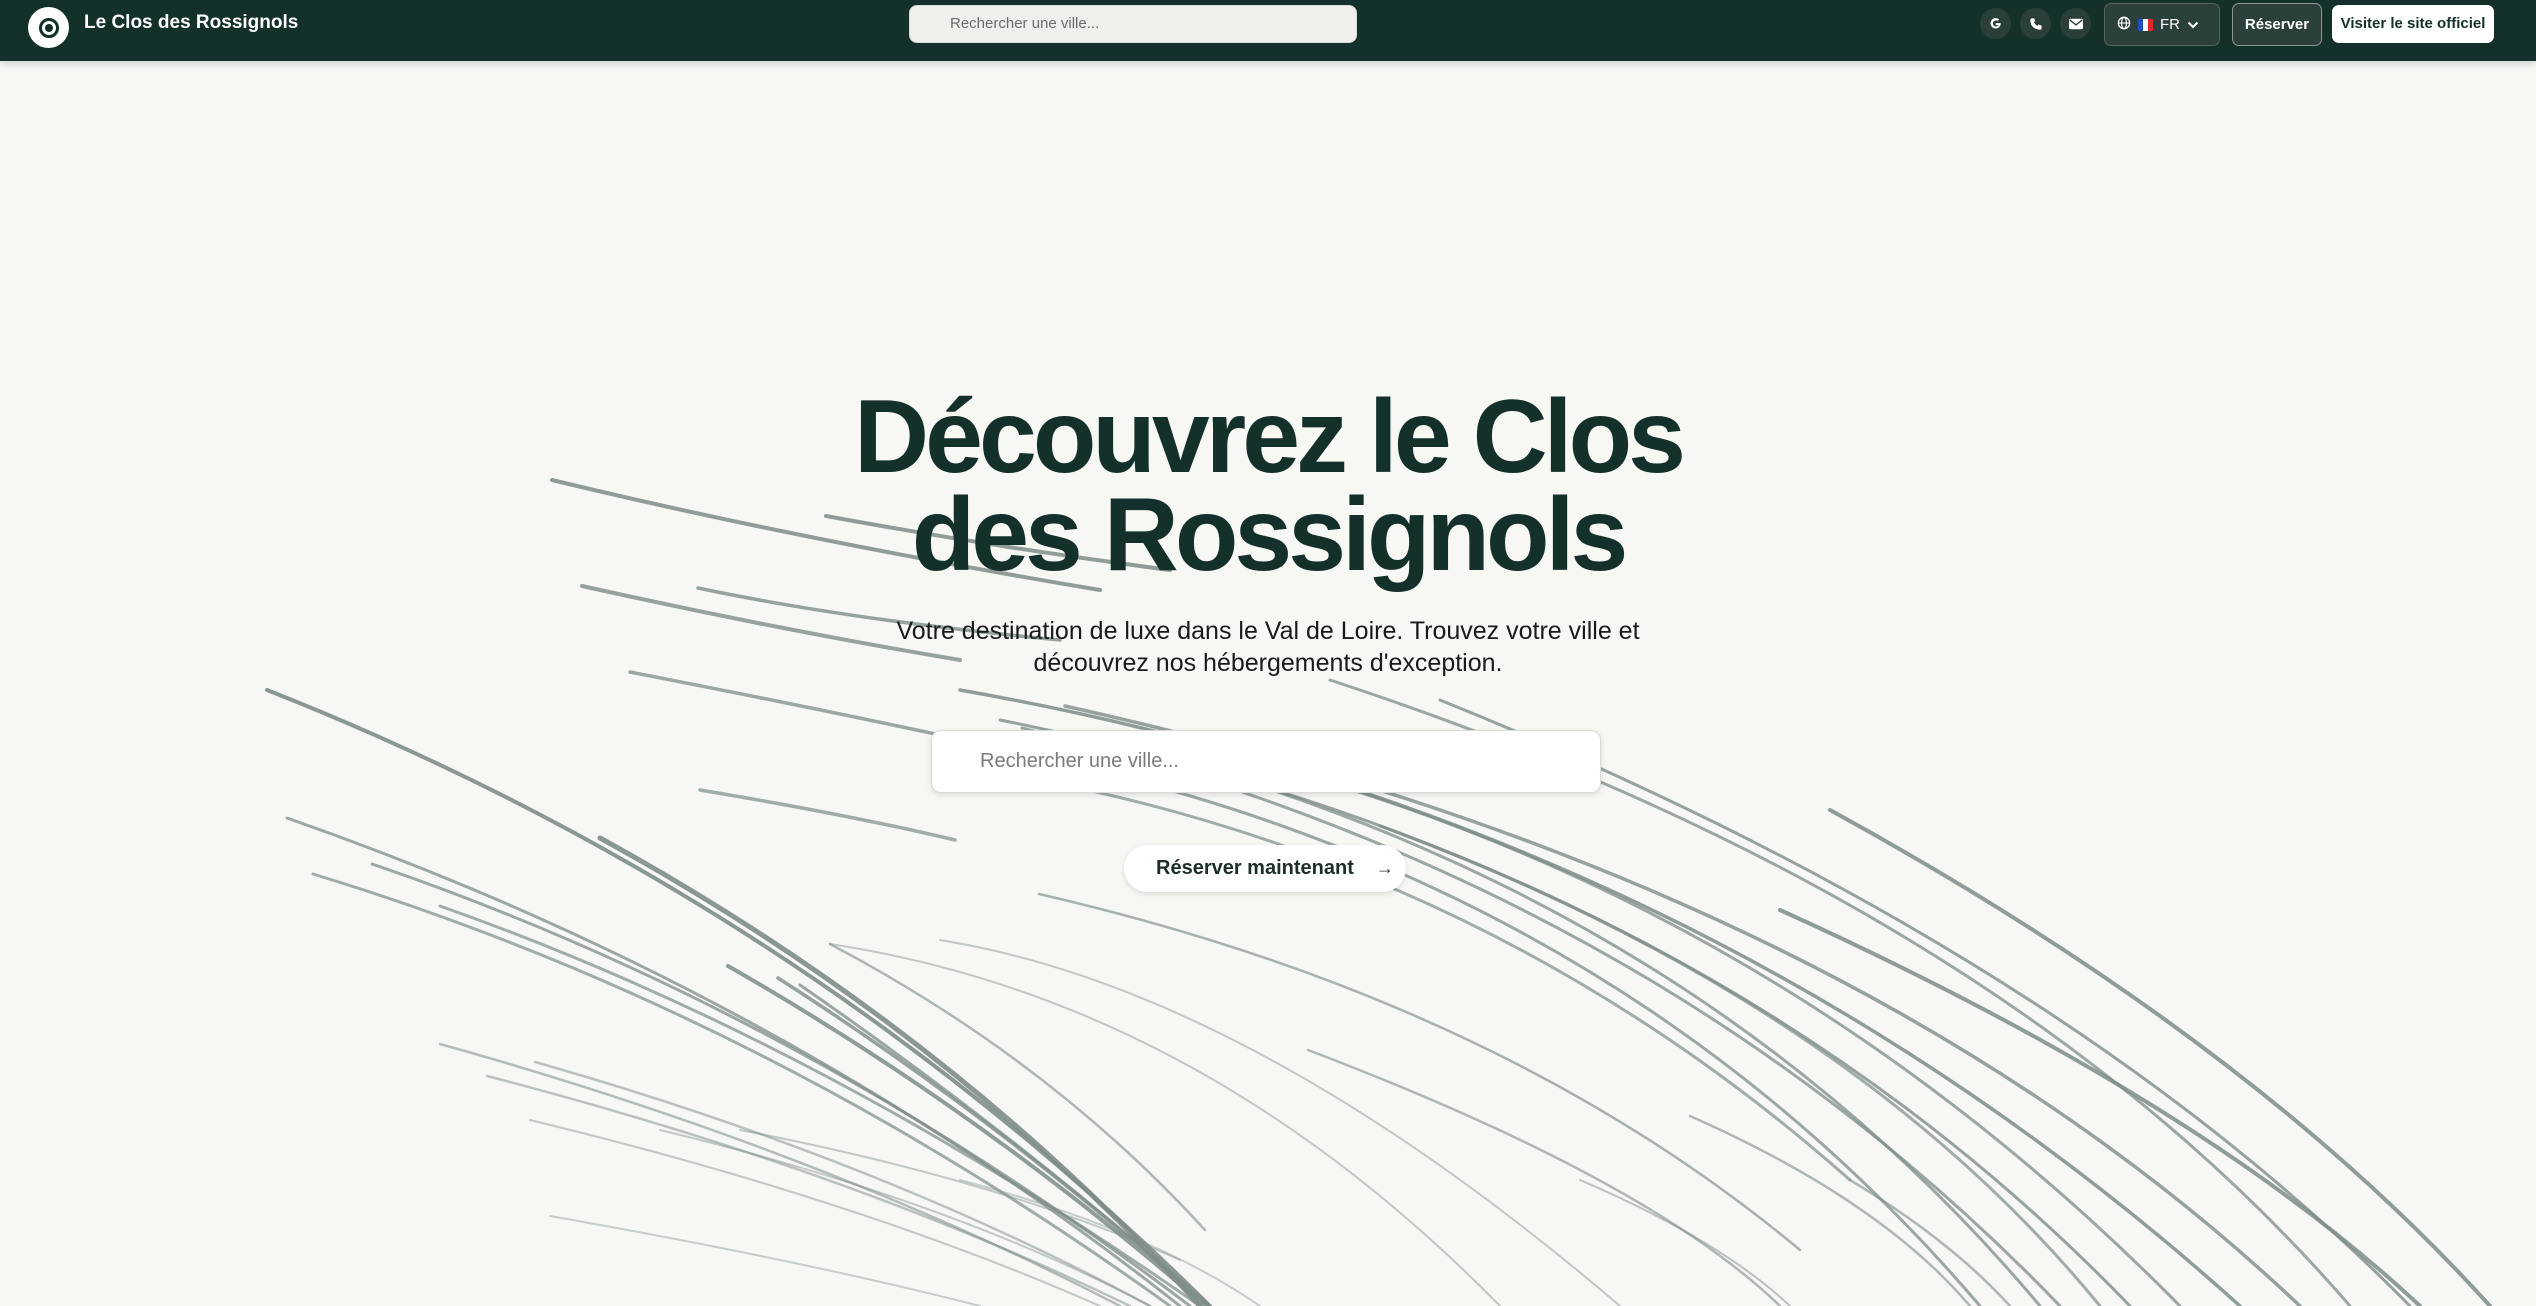 This screenshot has width=2536, height=1306. Describe the element at coordinates (48, 27) in the screenshot. I see `logo-icon` at that location.